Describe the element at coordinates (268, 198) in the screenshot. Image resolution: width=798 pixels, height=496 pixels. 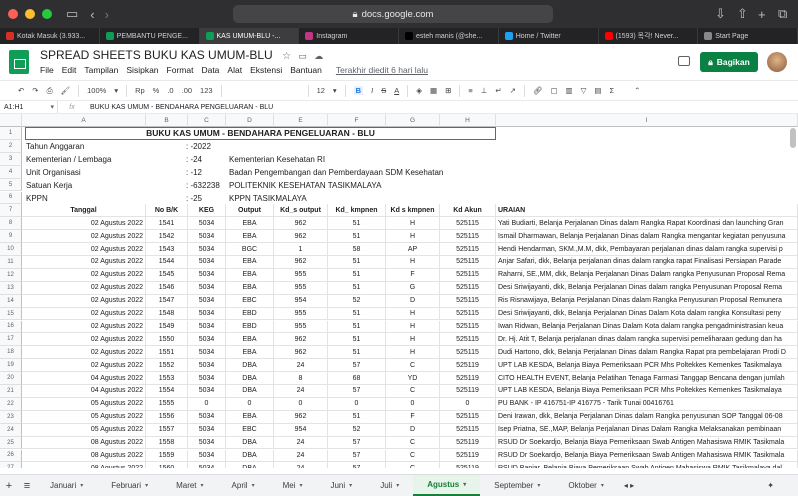
I see `info-name: KPPN TASIKMALAYA` at that location.